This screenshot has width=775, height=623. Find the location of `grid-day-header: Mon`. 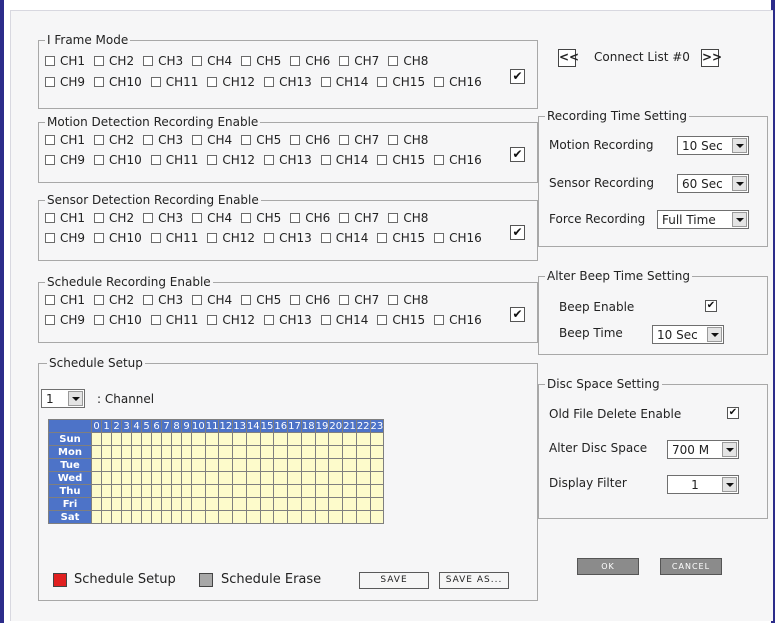

grid-day-header: Mon is located at coordinates (70, 452).